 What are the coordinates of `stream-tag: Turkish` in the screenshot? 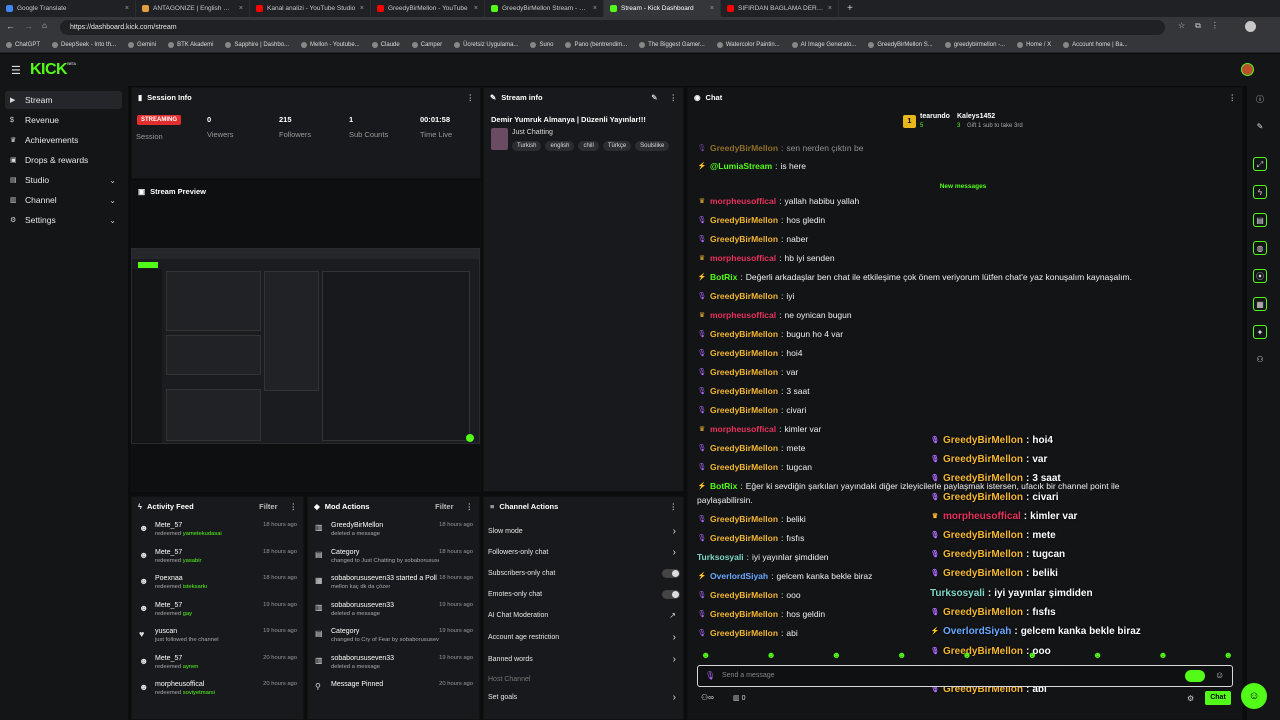 It's located at (527, 146).